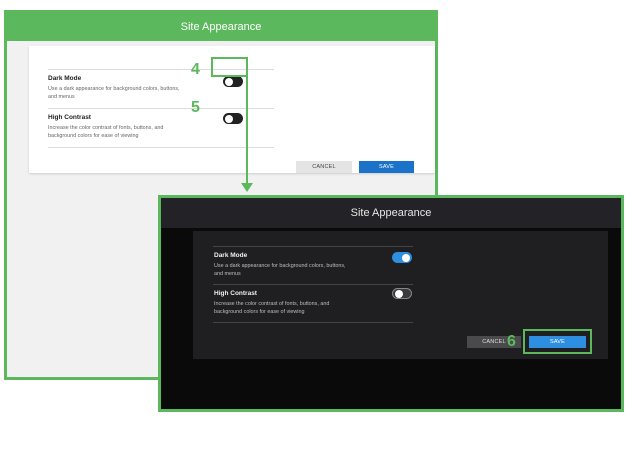 This screenshot has height=460, width=638. Describe the element at coordinates (313, 246) in the screenshot. I see `dark-divider-top` at that location.